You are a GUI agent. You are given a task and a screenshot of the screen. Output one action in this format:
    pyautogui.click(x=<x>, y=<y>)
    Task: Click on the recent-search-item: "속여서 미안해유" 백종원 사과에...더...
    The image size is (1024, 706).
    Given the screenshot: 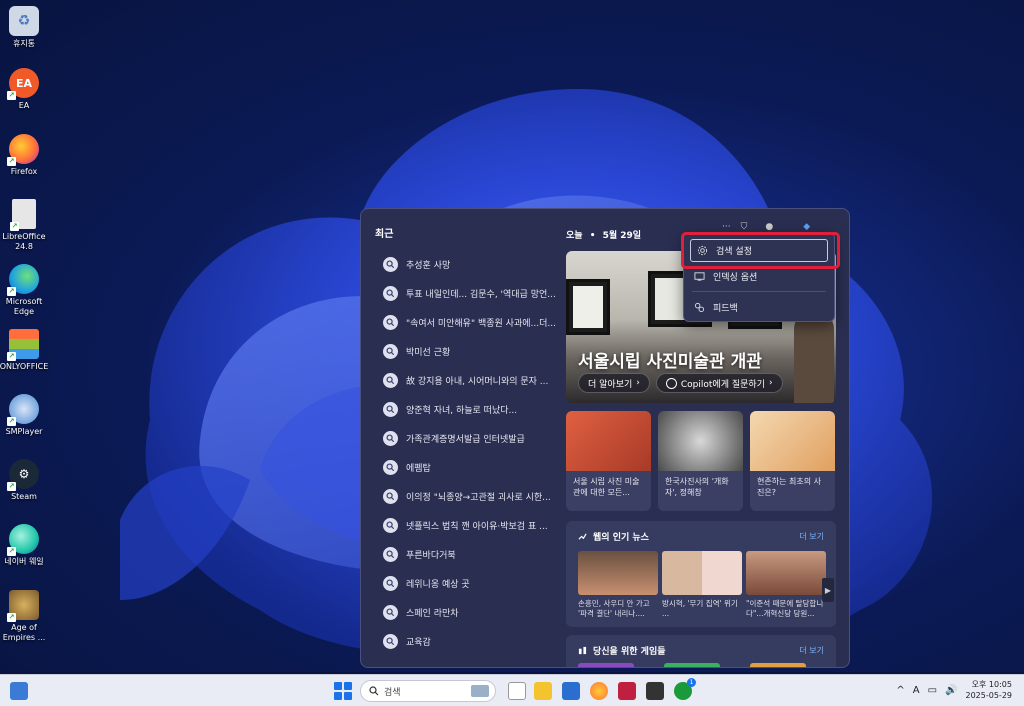 What is the action you would take?
    pyautogui.click(x=467, y=322)
    